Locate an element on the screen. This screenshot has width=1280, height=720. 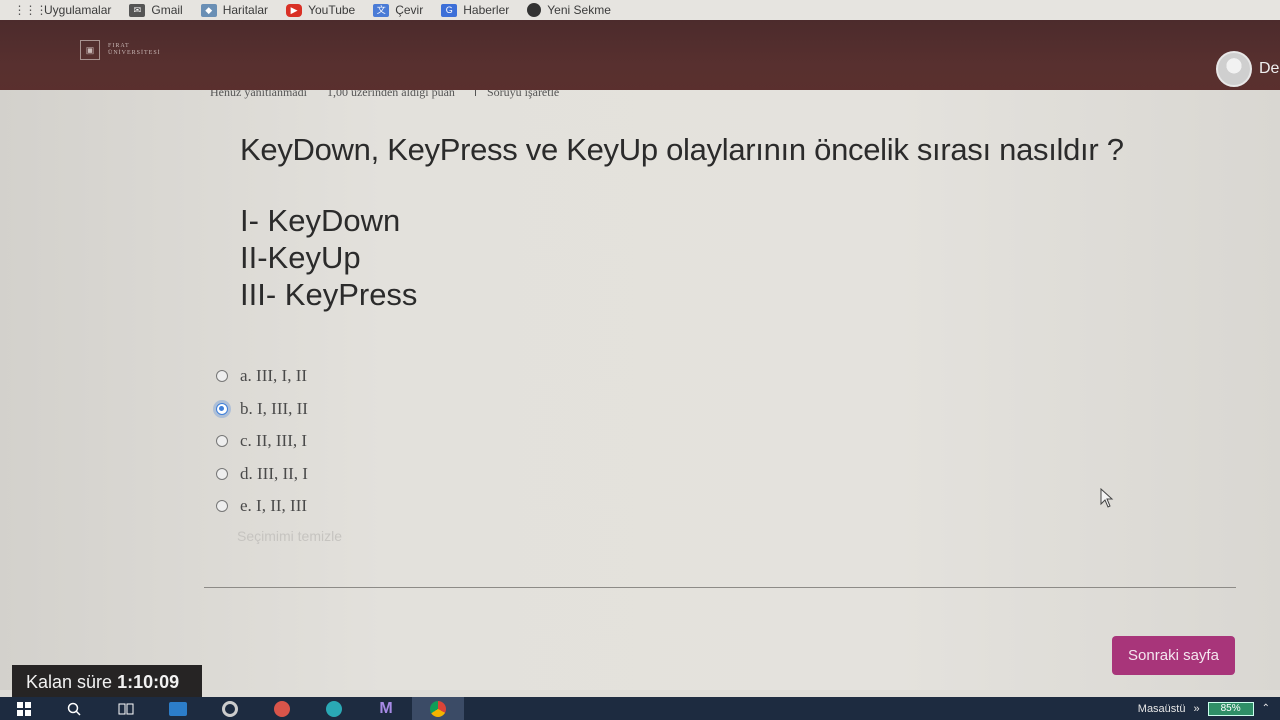
media-icon is located at coordinates (230, 708).